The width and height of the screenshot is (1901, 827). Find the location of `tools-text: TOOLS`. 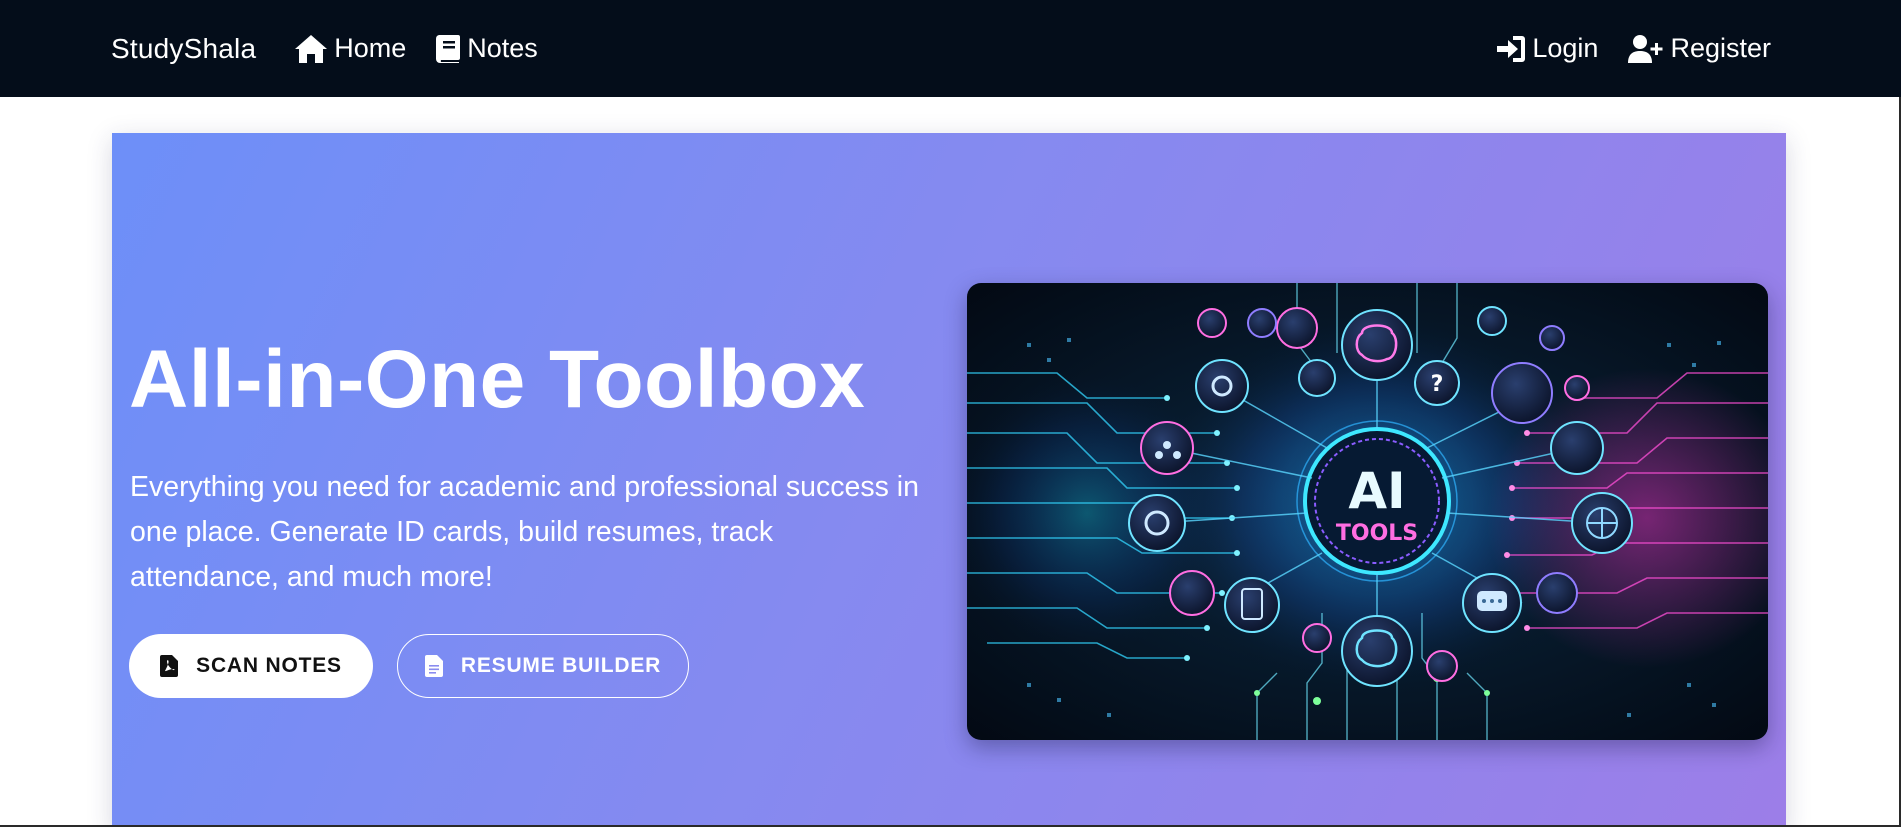

tools-text: TOOLS is located at coordinates (1377, 533).